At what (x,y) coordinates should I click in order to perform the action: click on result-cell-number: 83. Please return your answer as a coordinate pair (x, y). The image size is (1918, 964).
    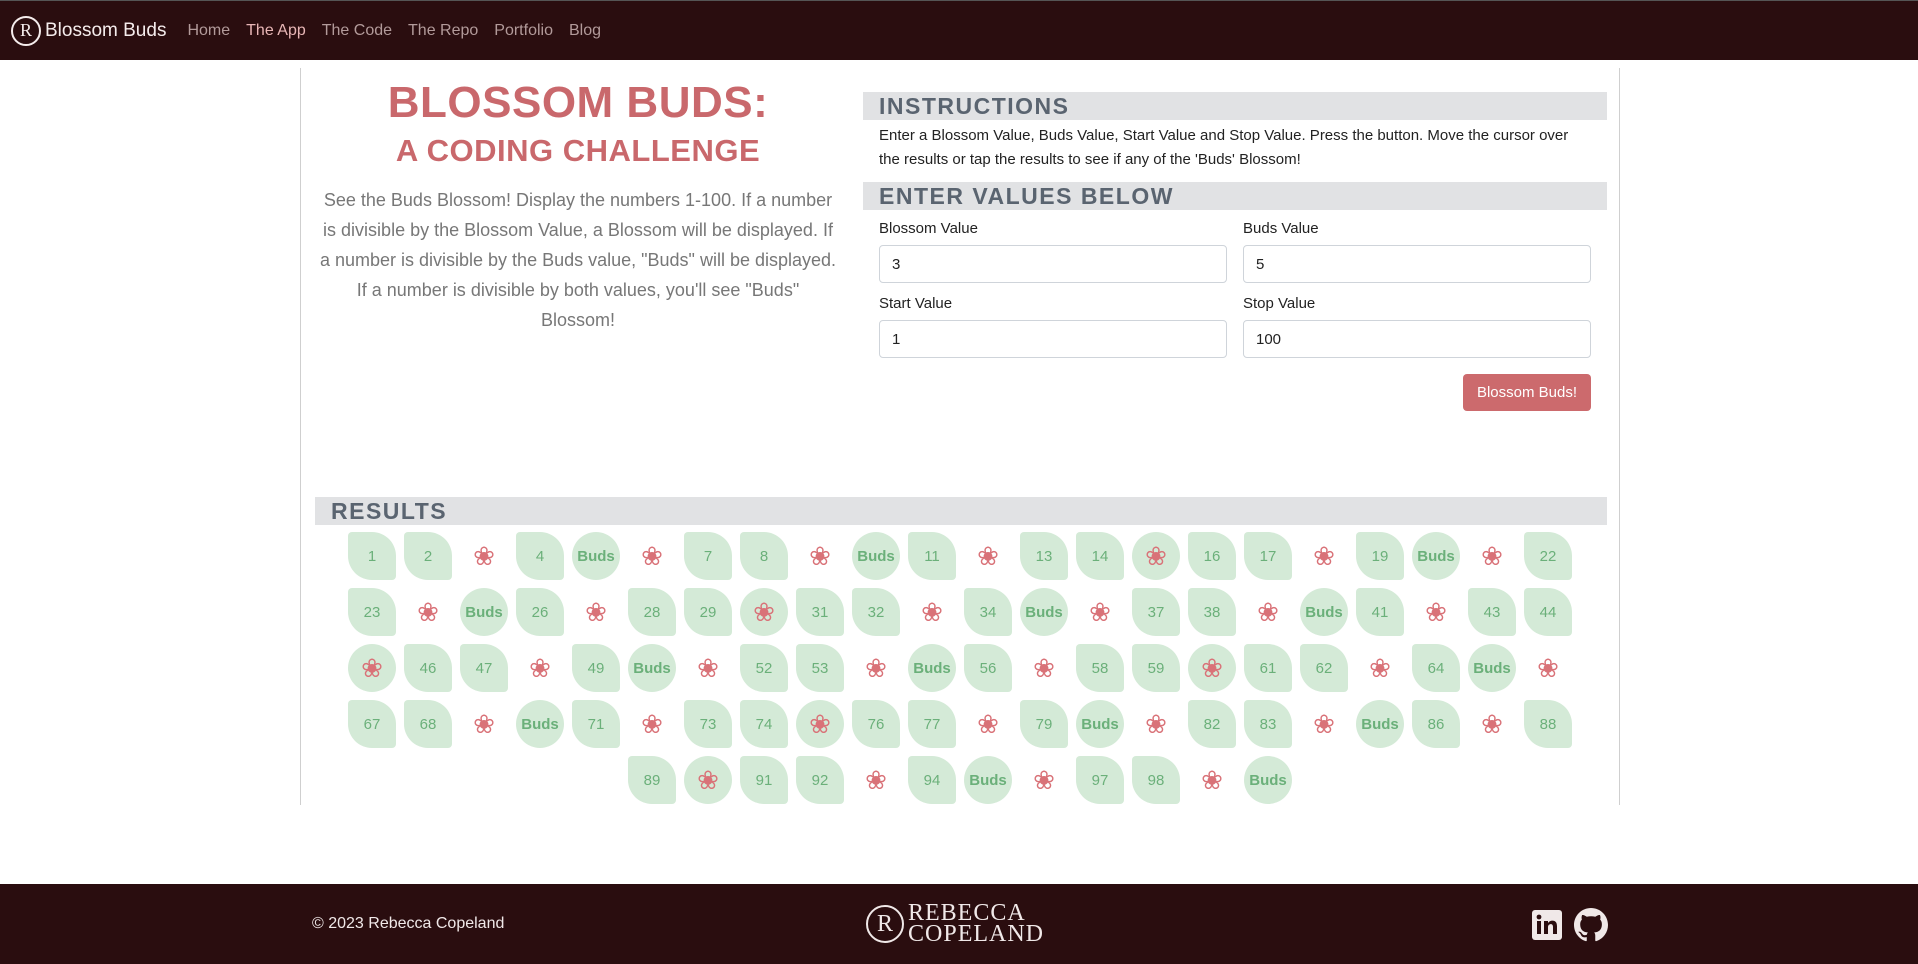
    Looking at the image, I should click on (1268, 724).